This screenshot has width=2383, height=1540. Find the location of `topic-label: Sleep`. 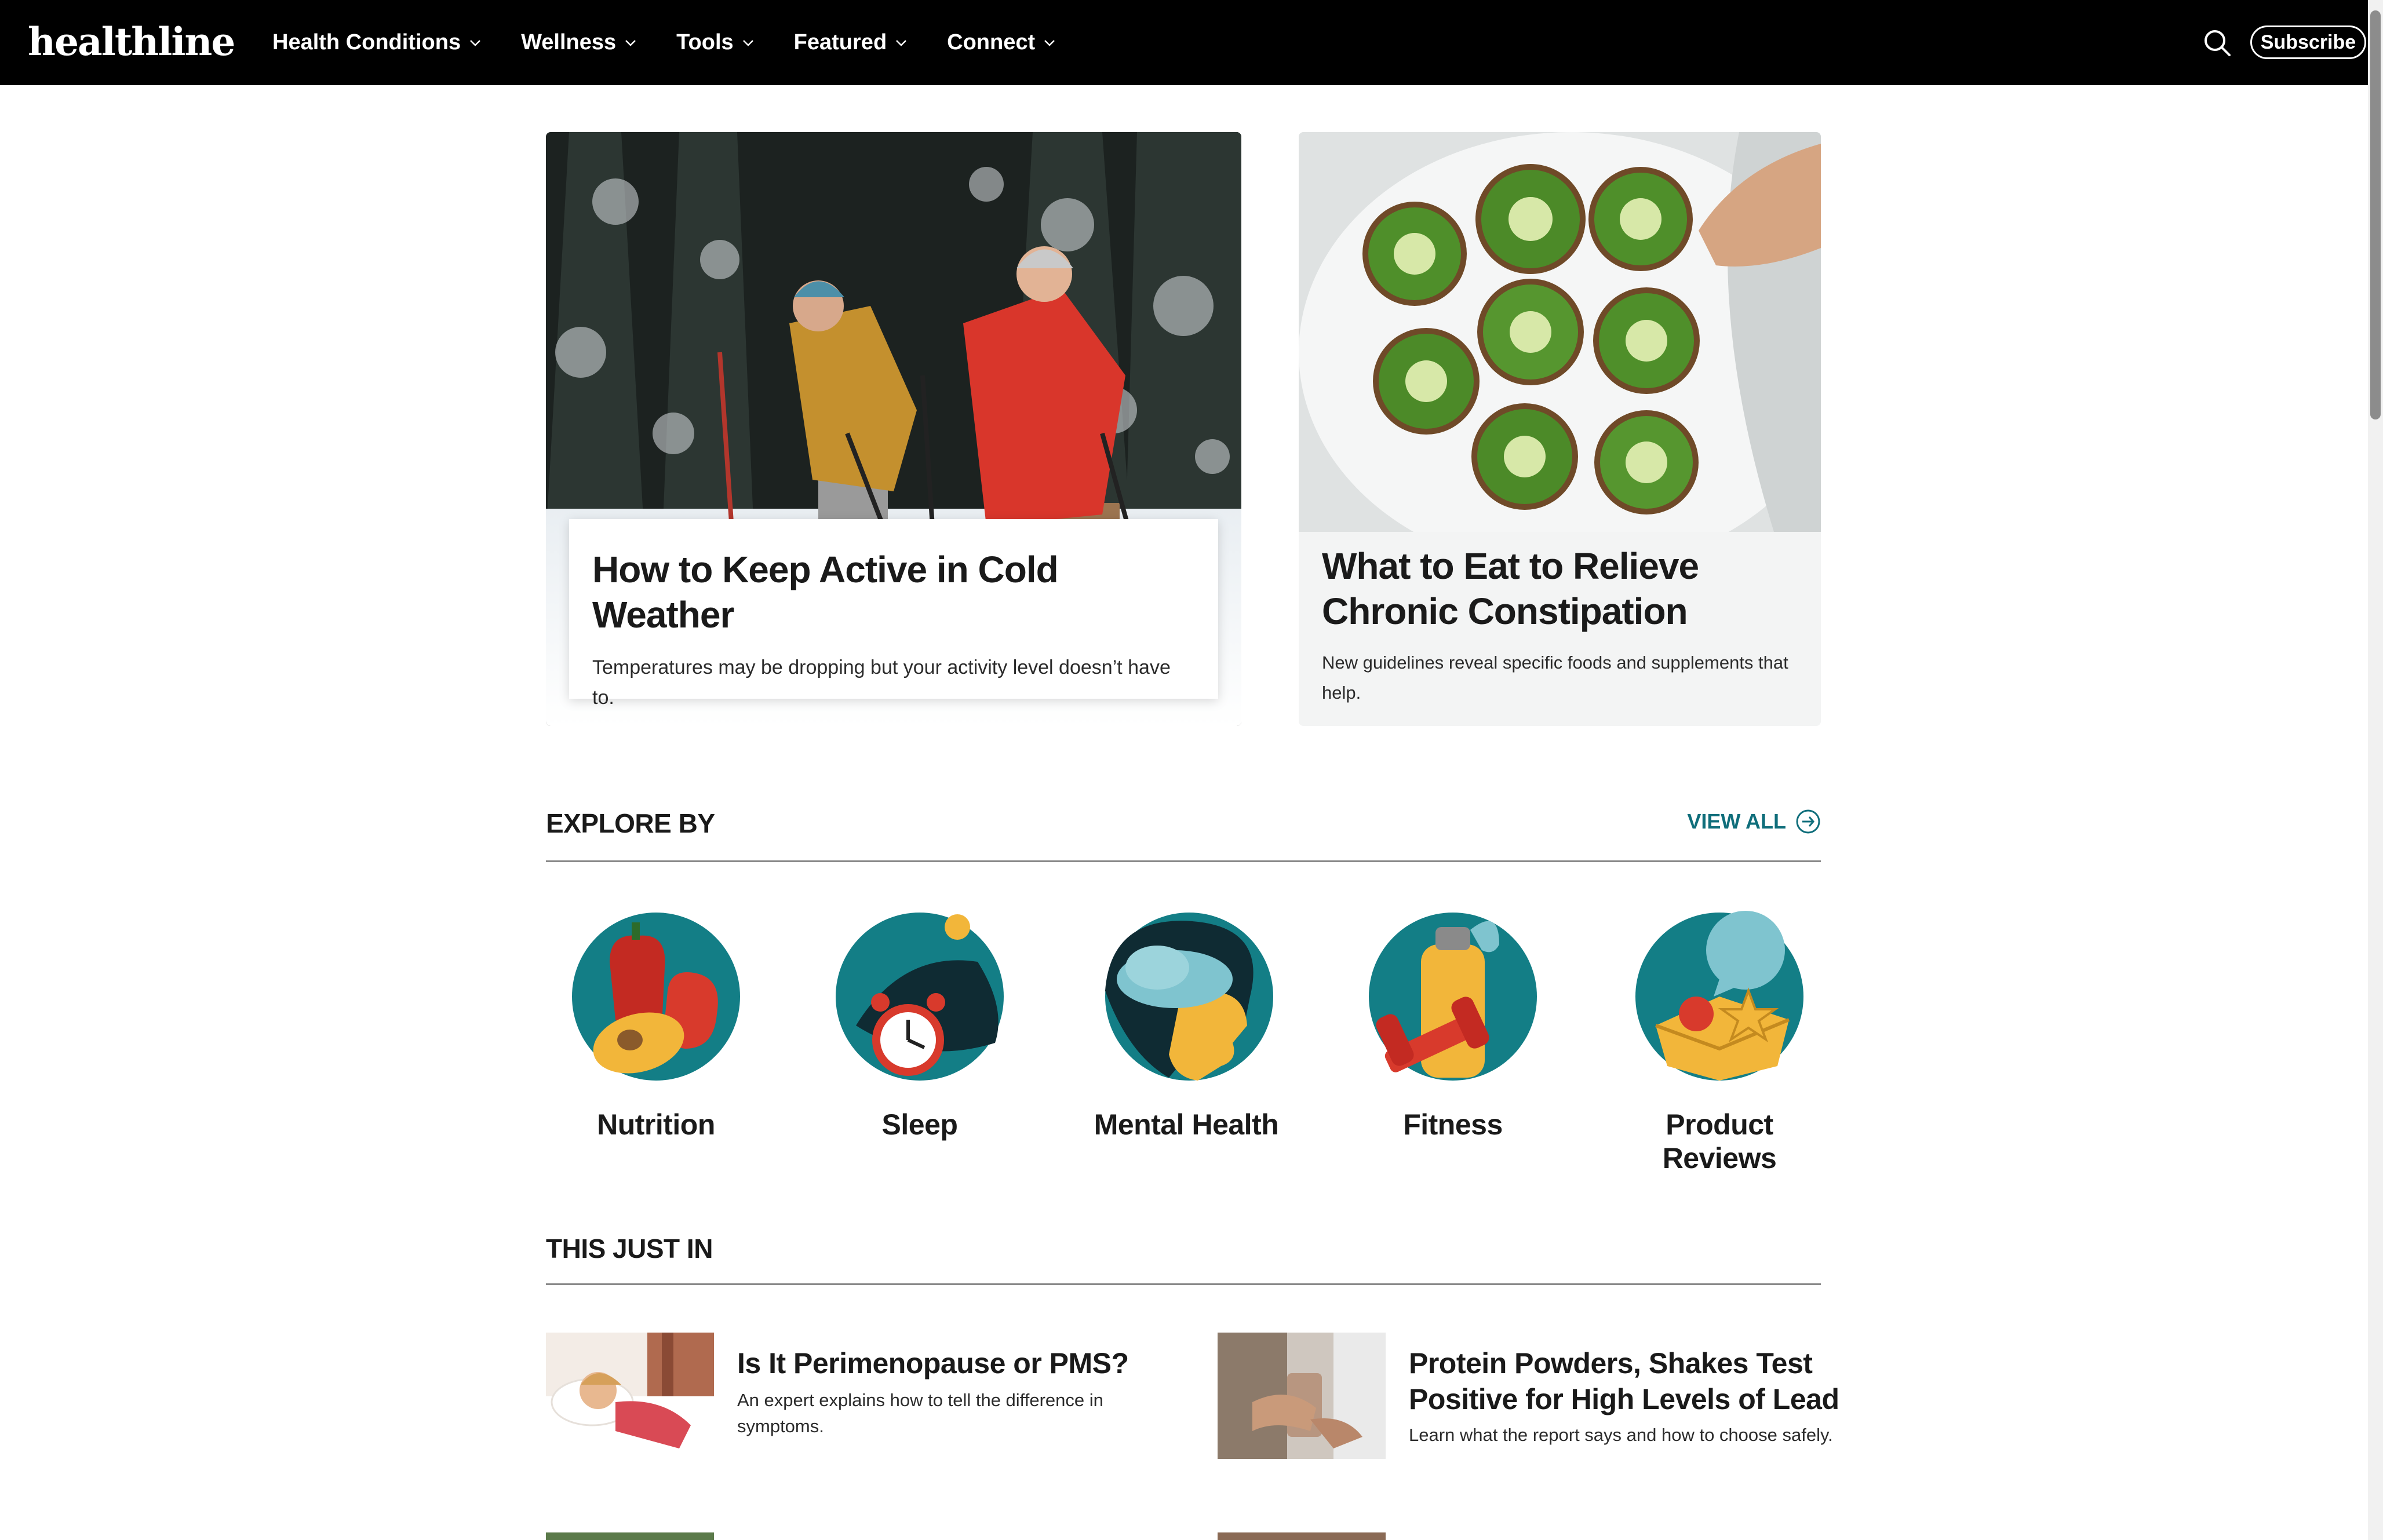

topic-label: Sleep is located at coordinates (920, 1125).